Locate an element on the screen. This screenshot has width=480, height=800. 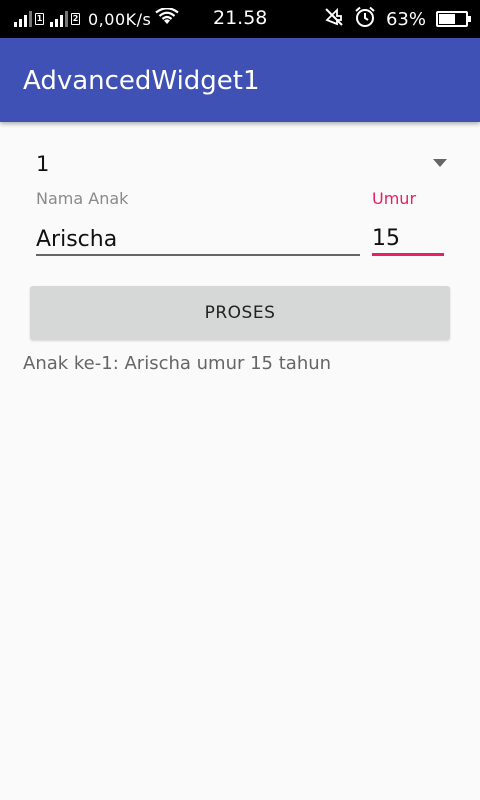
status-bar: 1 2 0,00K/s 21.58 63% is located at coordinates (240, 19).